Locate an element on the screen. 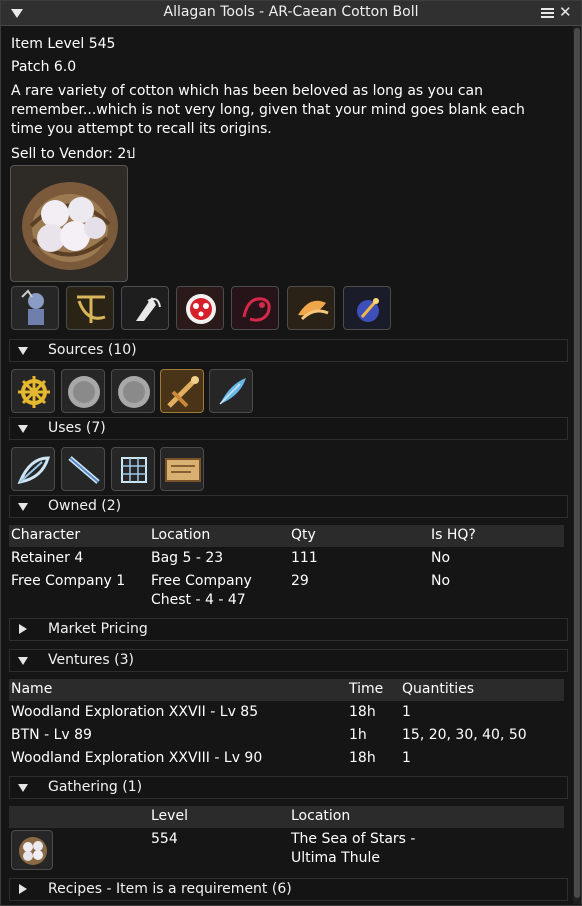 Image resolution: width=582 pixels, height=906 pixels. venture-name: Woodland Exploration XXVII - Lv 85 is located at coordinates (135, 712).